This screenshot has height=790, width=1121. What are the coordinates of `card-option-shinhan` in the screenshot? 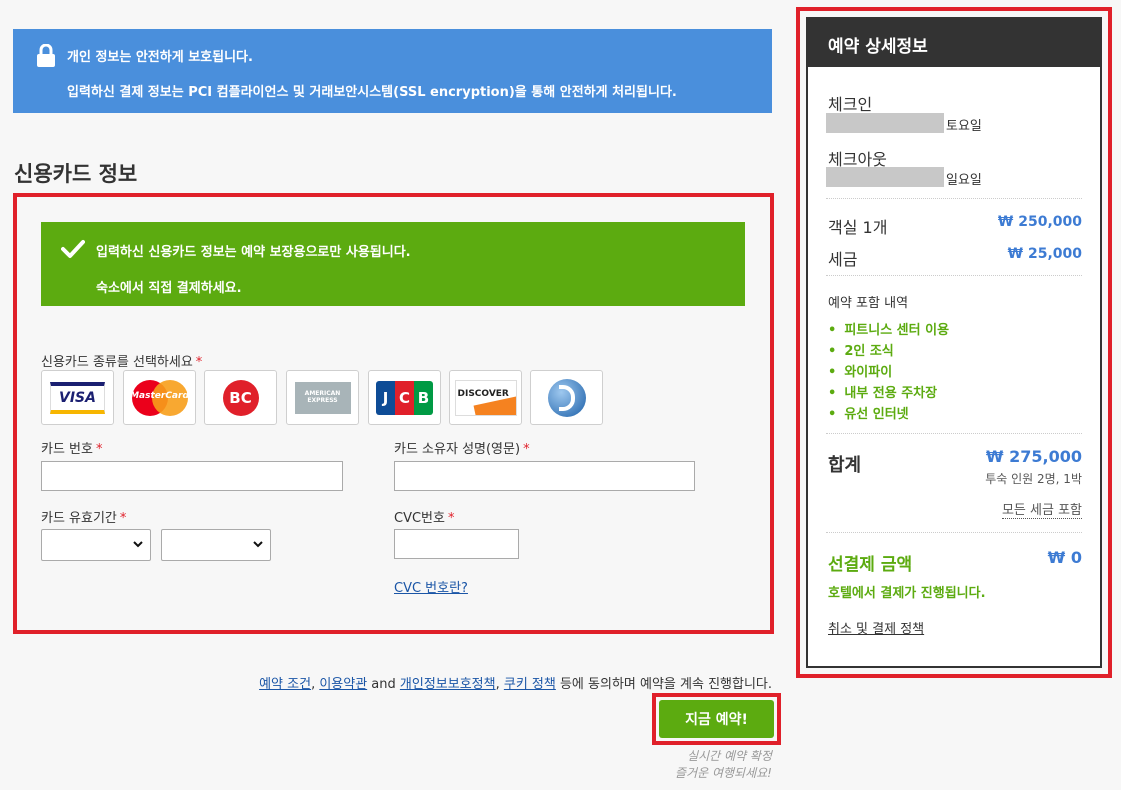 It's located at (566, 397).